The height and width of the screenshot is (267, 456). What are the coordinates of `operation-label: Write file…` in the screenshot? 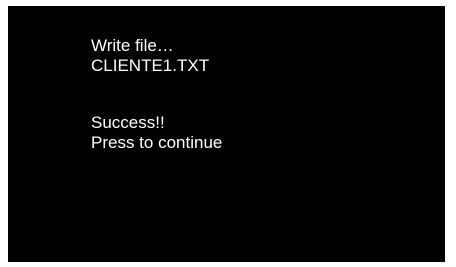 It's located at (132, 45).